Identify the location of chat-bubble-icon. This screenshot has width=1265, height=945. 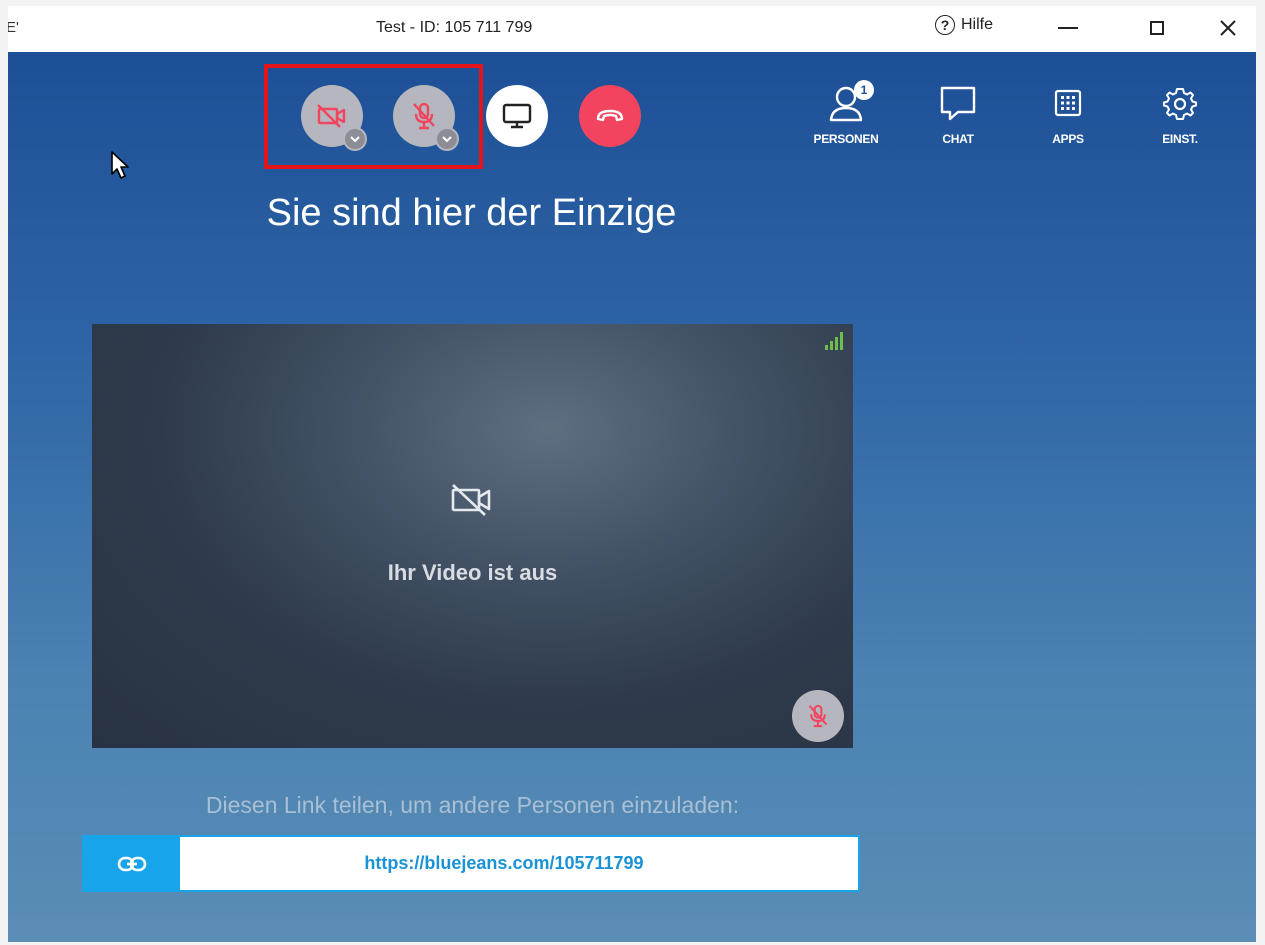
(958, 103).